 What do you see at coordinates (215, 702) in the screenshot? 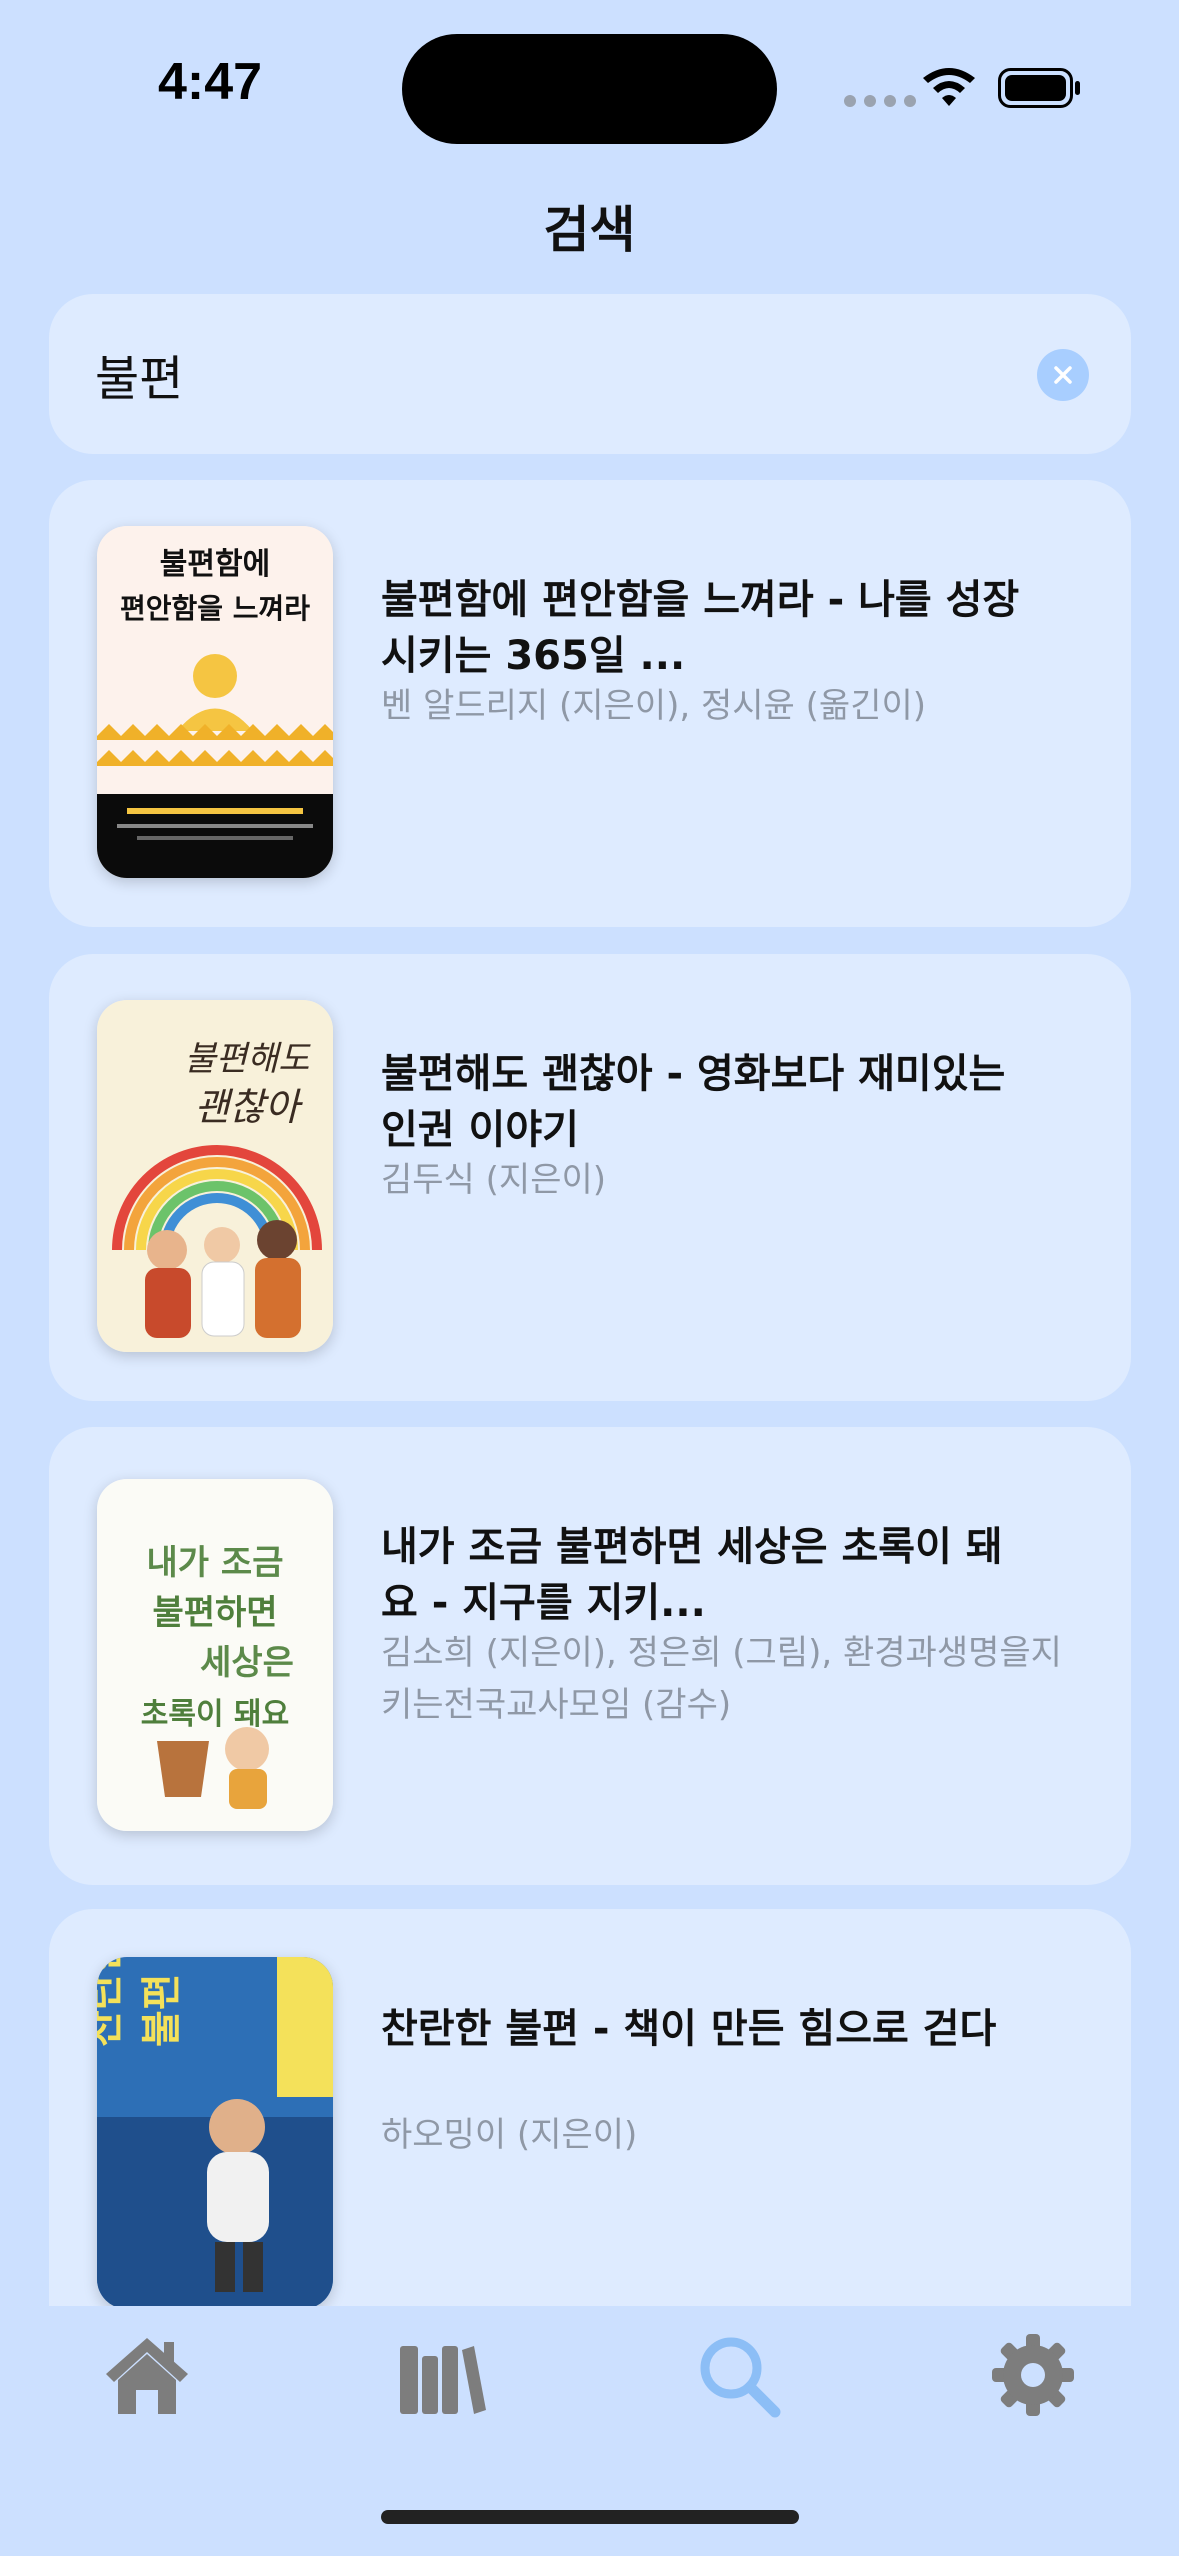
I see `book-cover: 불편함에 편안함을 느껴라` at bounding box center [215, 702].